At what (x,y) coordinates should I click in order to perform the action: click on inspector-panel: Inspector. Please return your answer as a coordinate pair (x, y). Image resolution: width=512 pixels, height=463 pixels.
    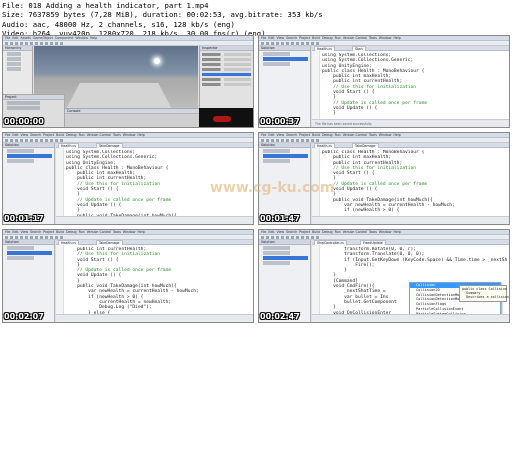
    Looking at the image, I should click on (226, 77).